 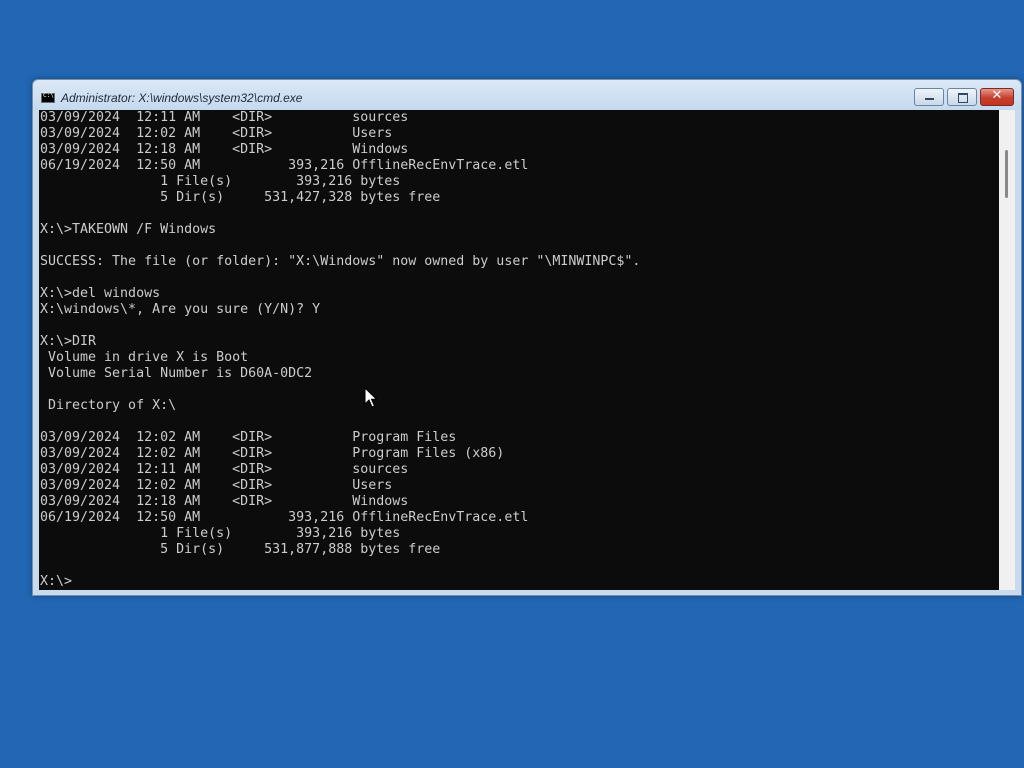 What do you see at coordinates (100, 293) in the screenshot?
I see `console-line: X:\>del windows` at bounding box center [100, 293].